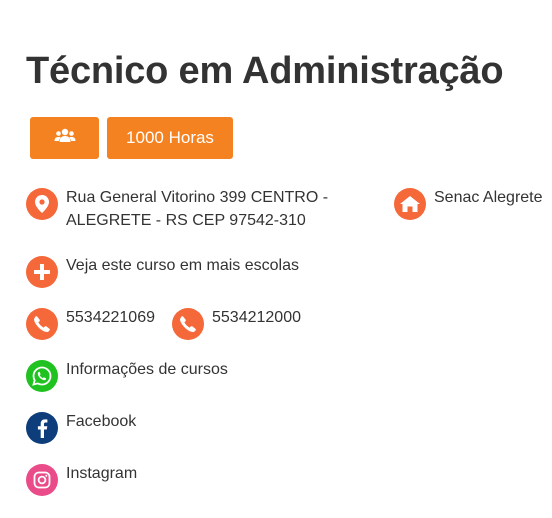 Image resolution: width=552 pixels, height=518 pixels. I want to click on phone-number-2: 5534212000, so click(256, 317).